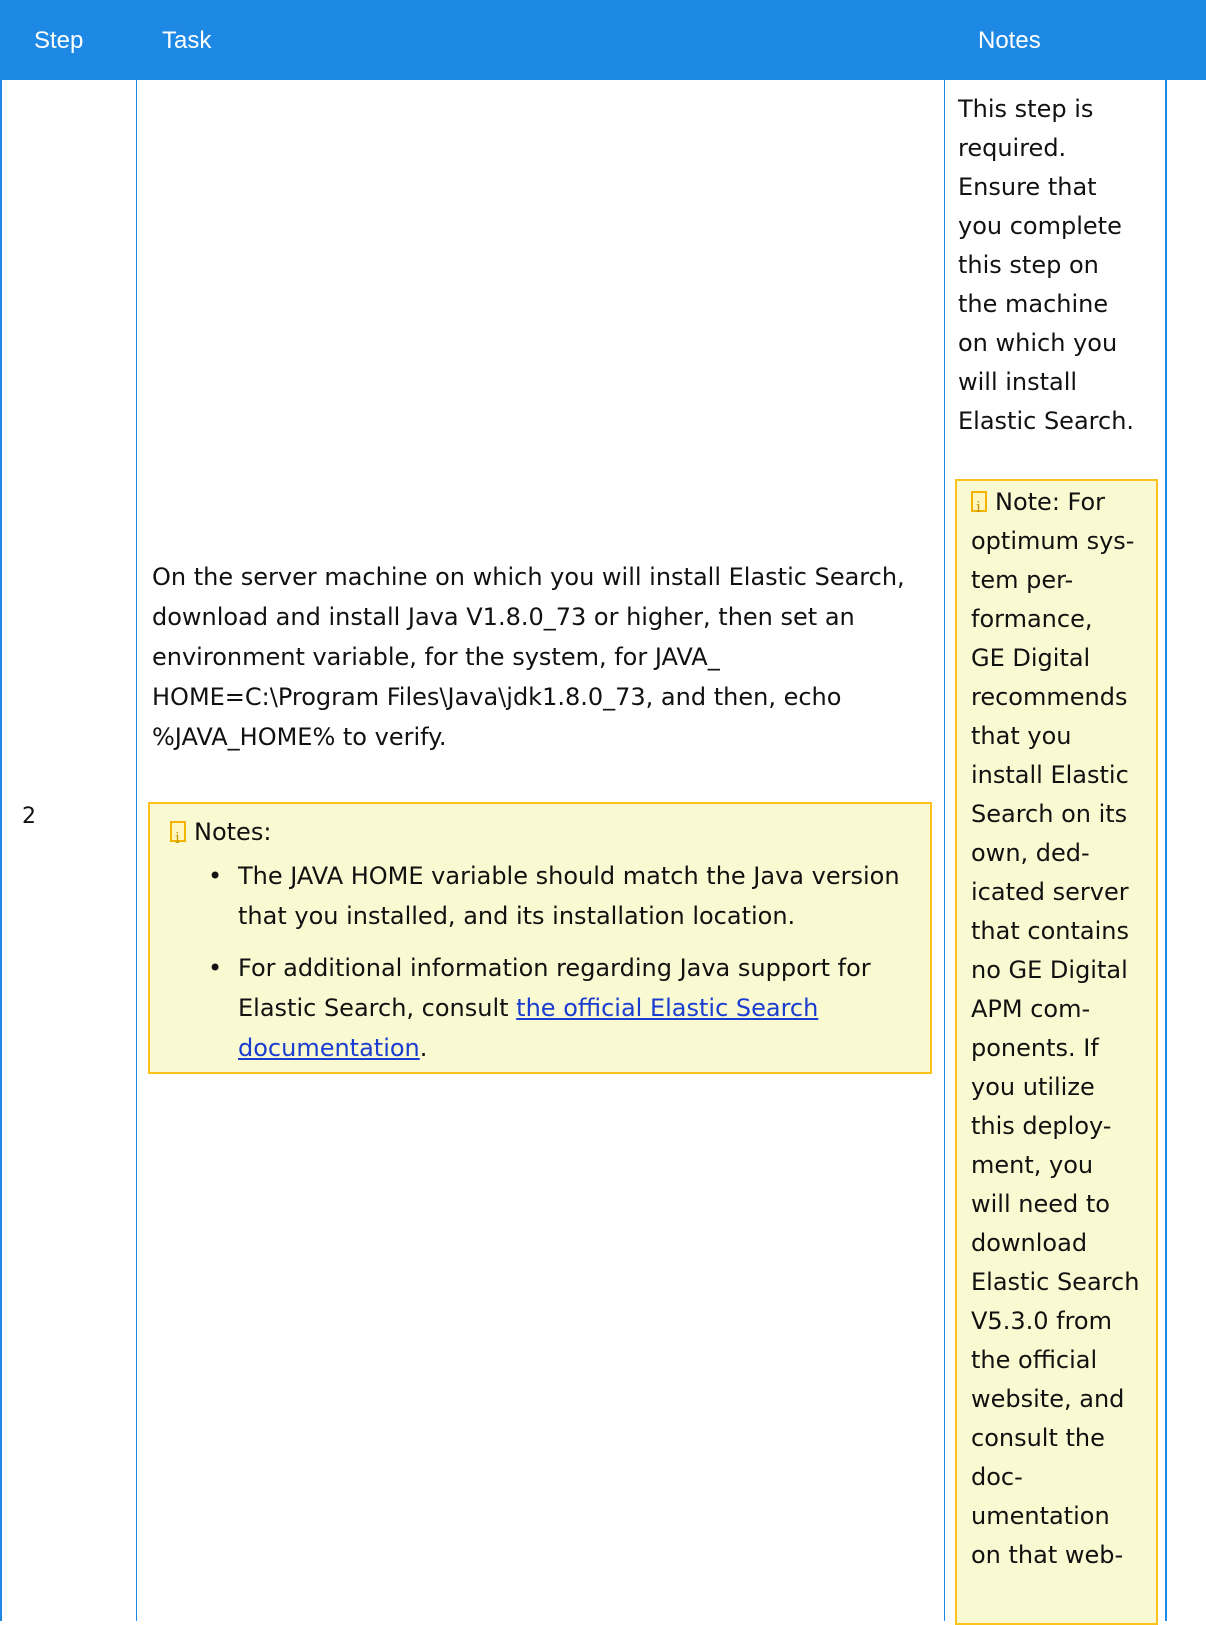 This screenshot has width=1206, height=1625. I want to click on note-line: ponents. If, so click(1035, 1048).